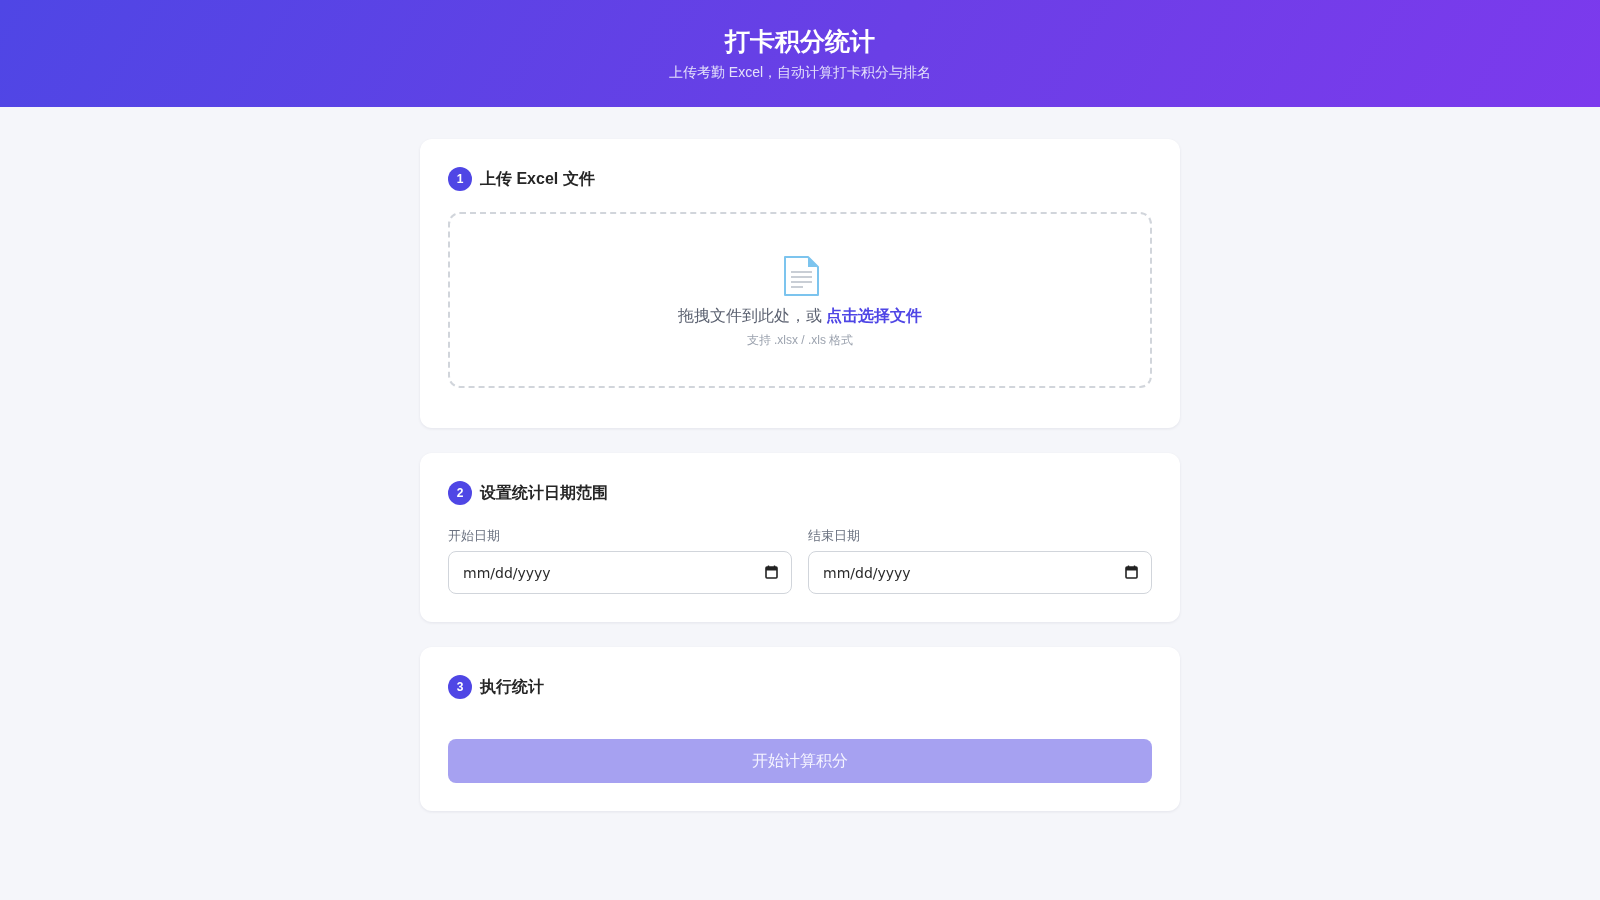 This screenshot has width=1600, height=900. Describe the element at coordinates (512, 687) in the screenshot. I see `step-title: 执行统计` at that location.